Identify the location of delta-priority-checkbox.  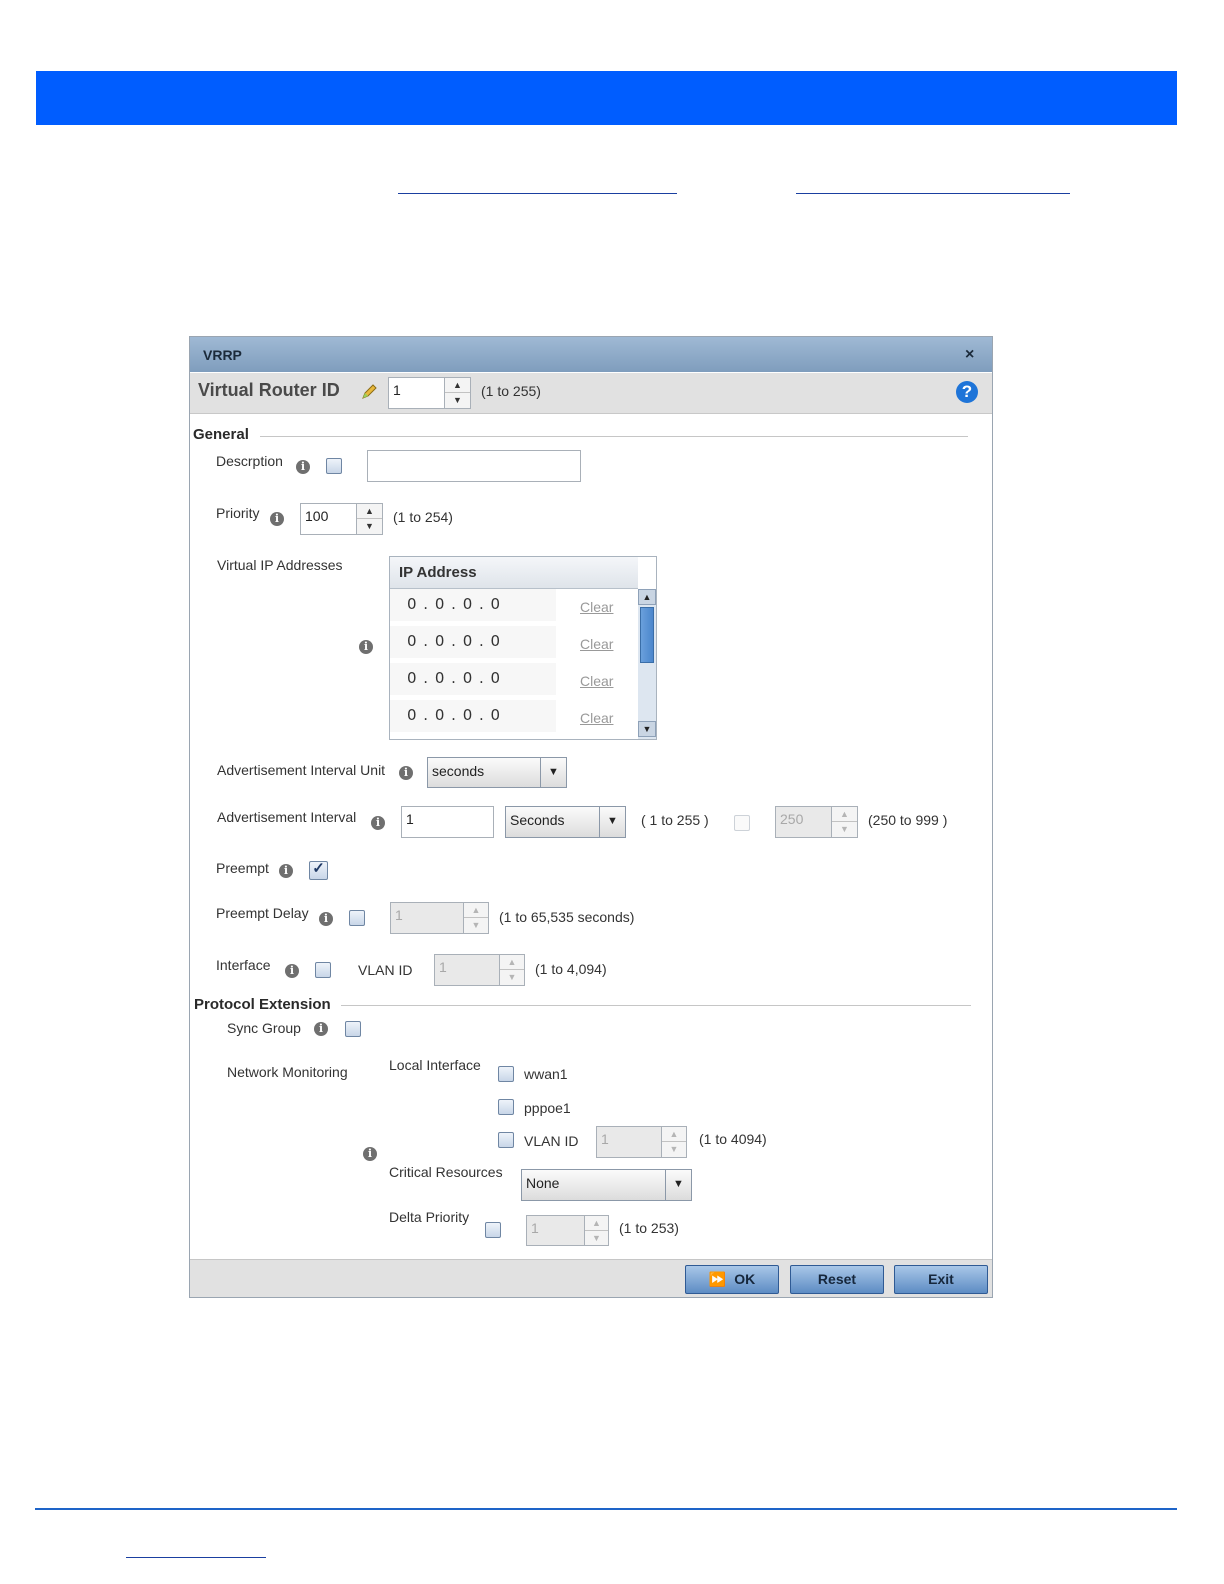
(493, 1230).